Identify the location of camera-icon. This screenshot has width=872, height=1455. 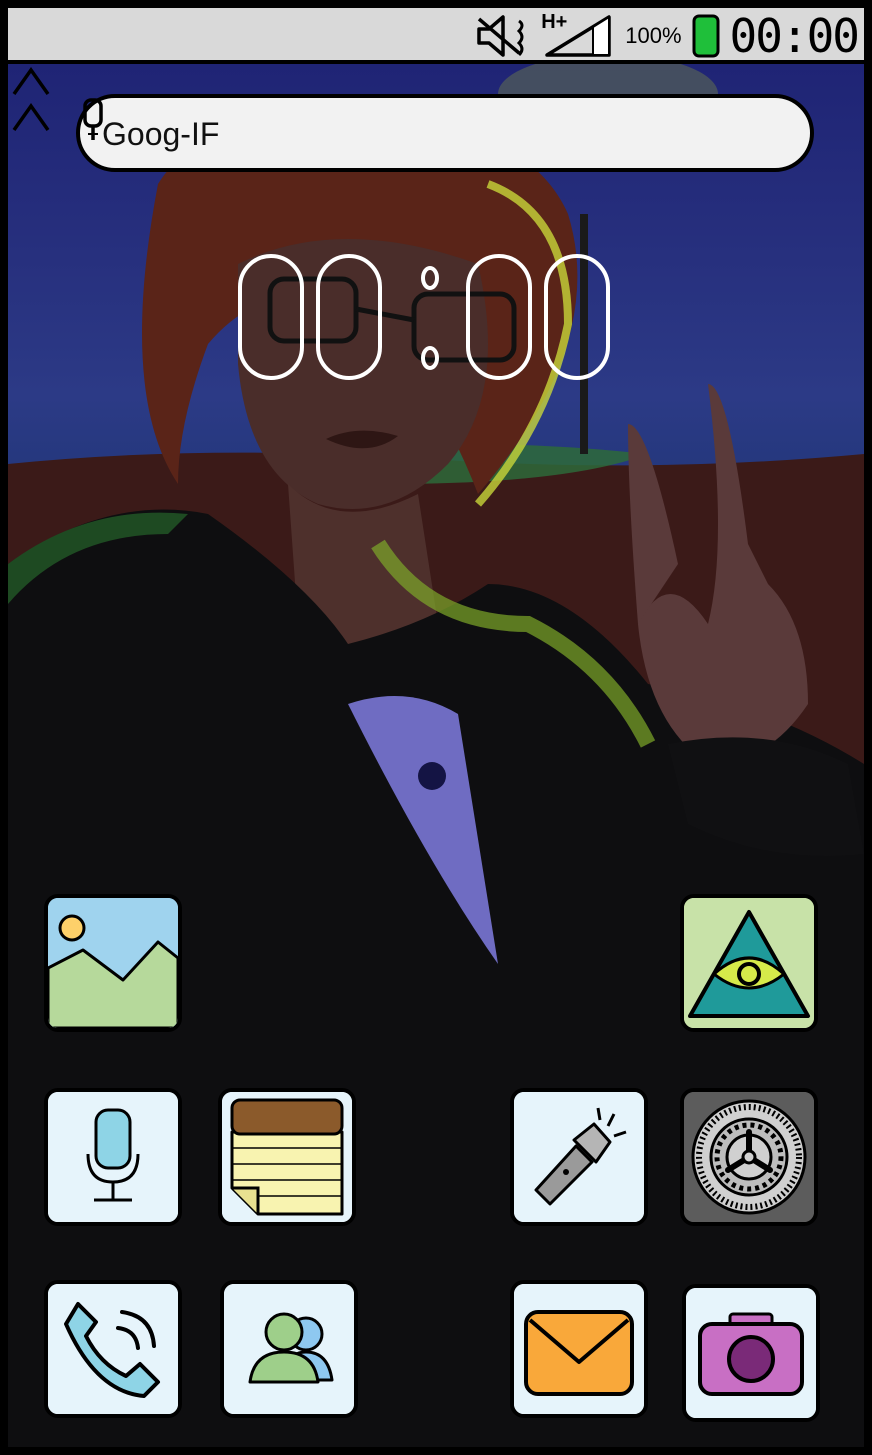
(751, 1353).